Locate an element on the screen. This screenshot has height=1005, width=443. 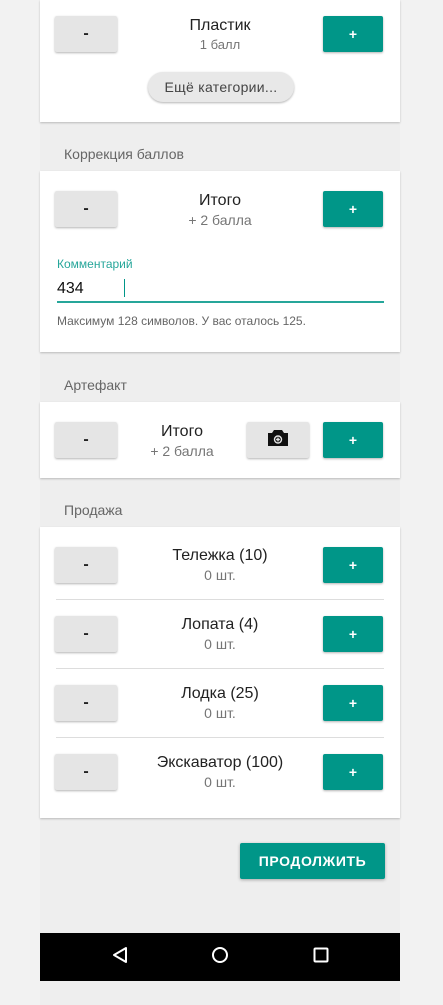
plastic-info: Пластик 1 балл is located at coordinates (220, 35).